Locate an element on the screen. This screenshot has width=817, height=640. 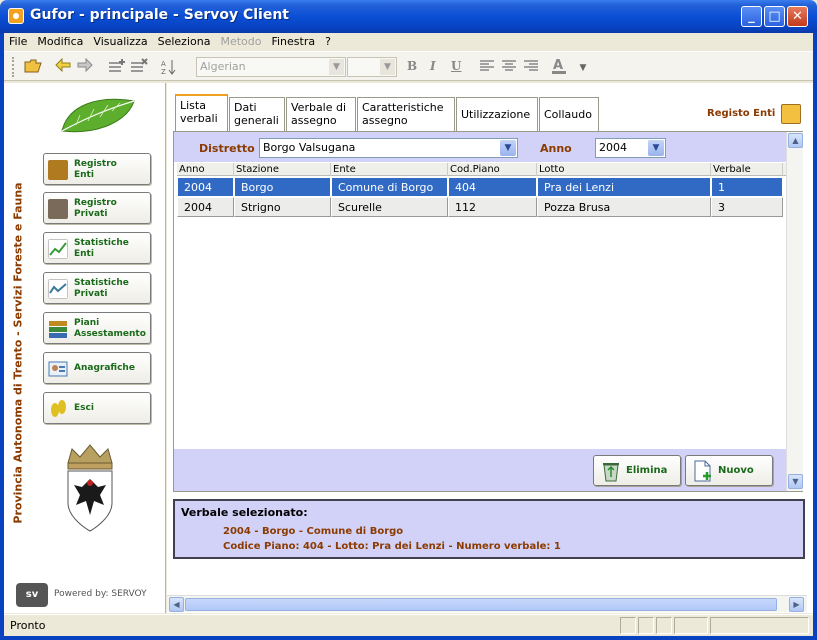
distretto-value: Borgo Valsugana is located at coordinates (309, 147).